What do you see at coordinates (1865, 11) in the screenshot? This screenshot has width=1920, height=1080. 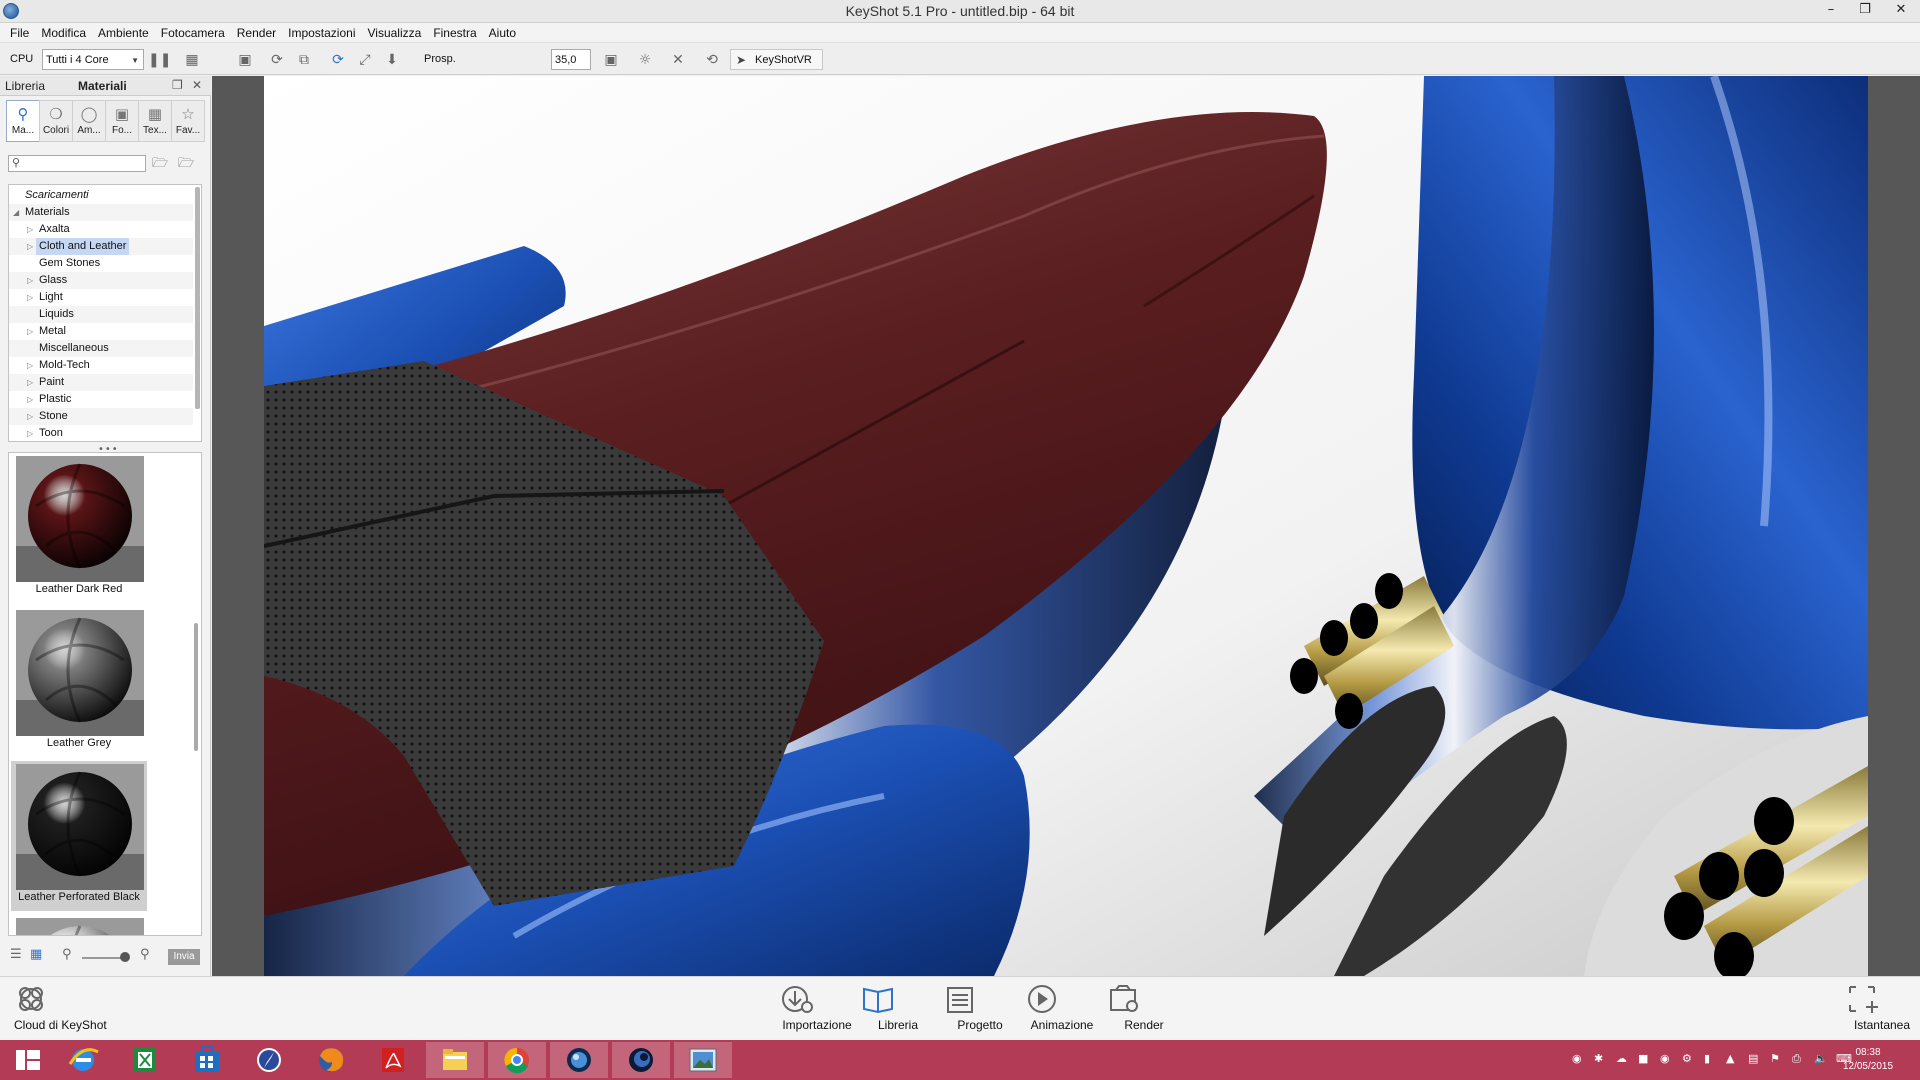 I see `restore-icon: ❐` at bounding box center [1865, 11].